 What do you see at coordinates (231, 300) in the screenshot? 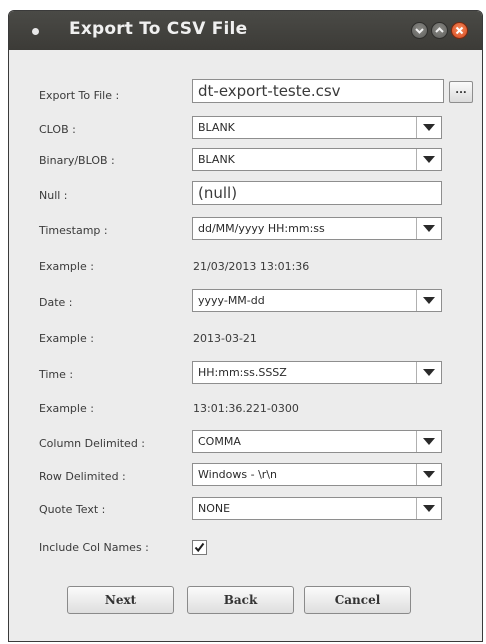
I see `date-value: yyyy-MM-dd` at bounding box center [231, 300].